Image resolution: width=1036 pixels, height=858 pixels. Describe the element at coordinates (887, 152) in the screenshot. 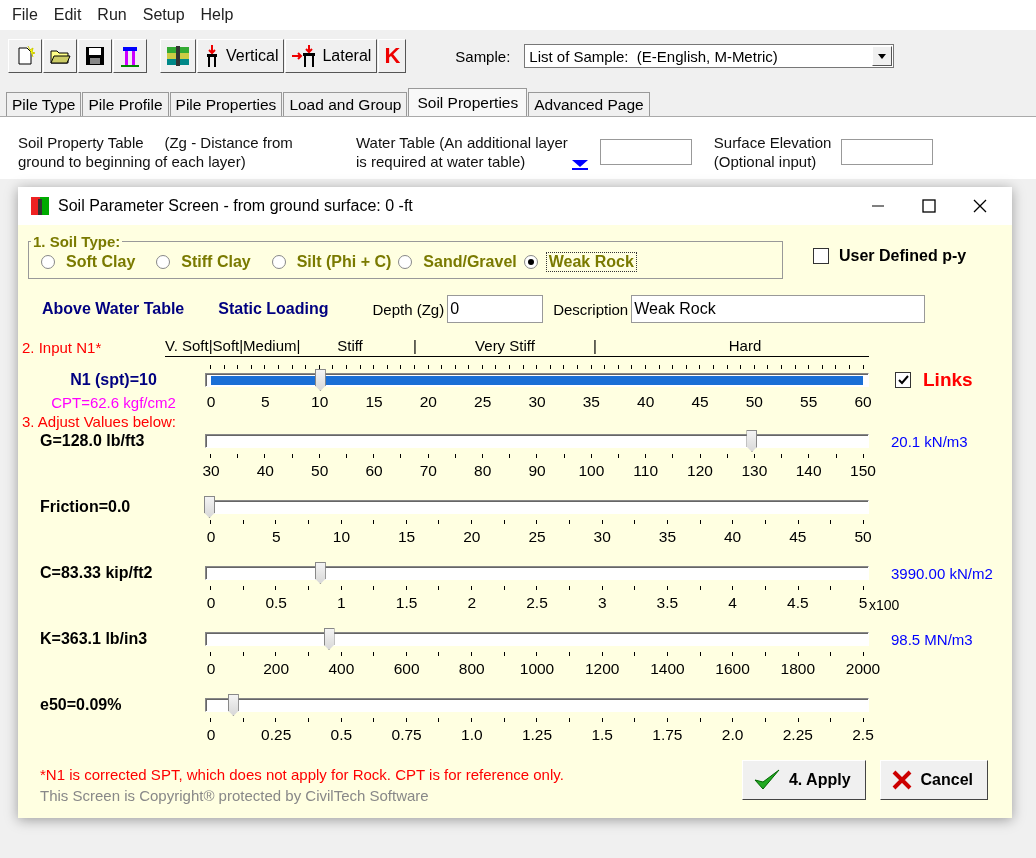

I see `surface-elevation-input` at that location.